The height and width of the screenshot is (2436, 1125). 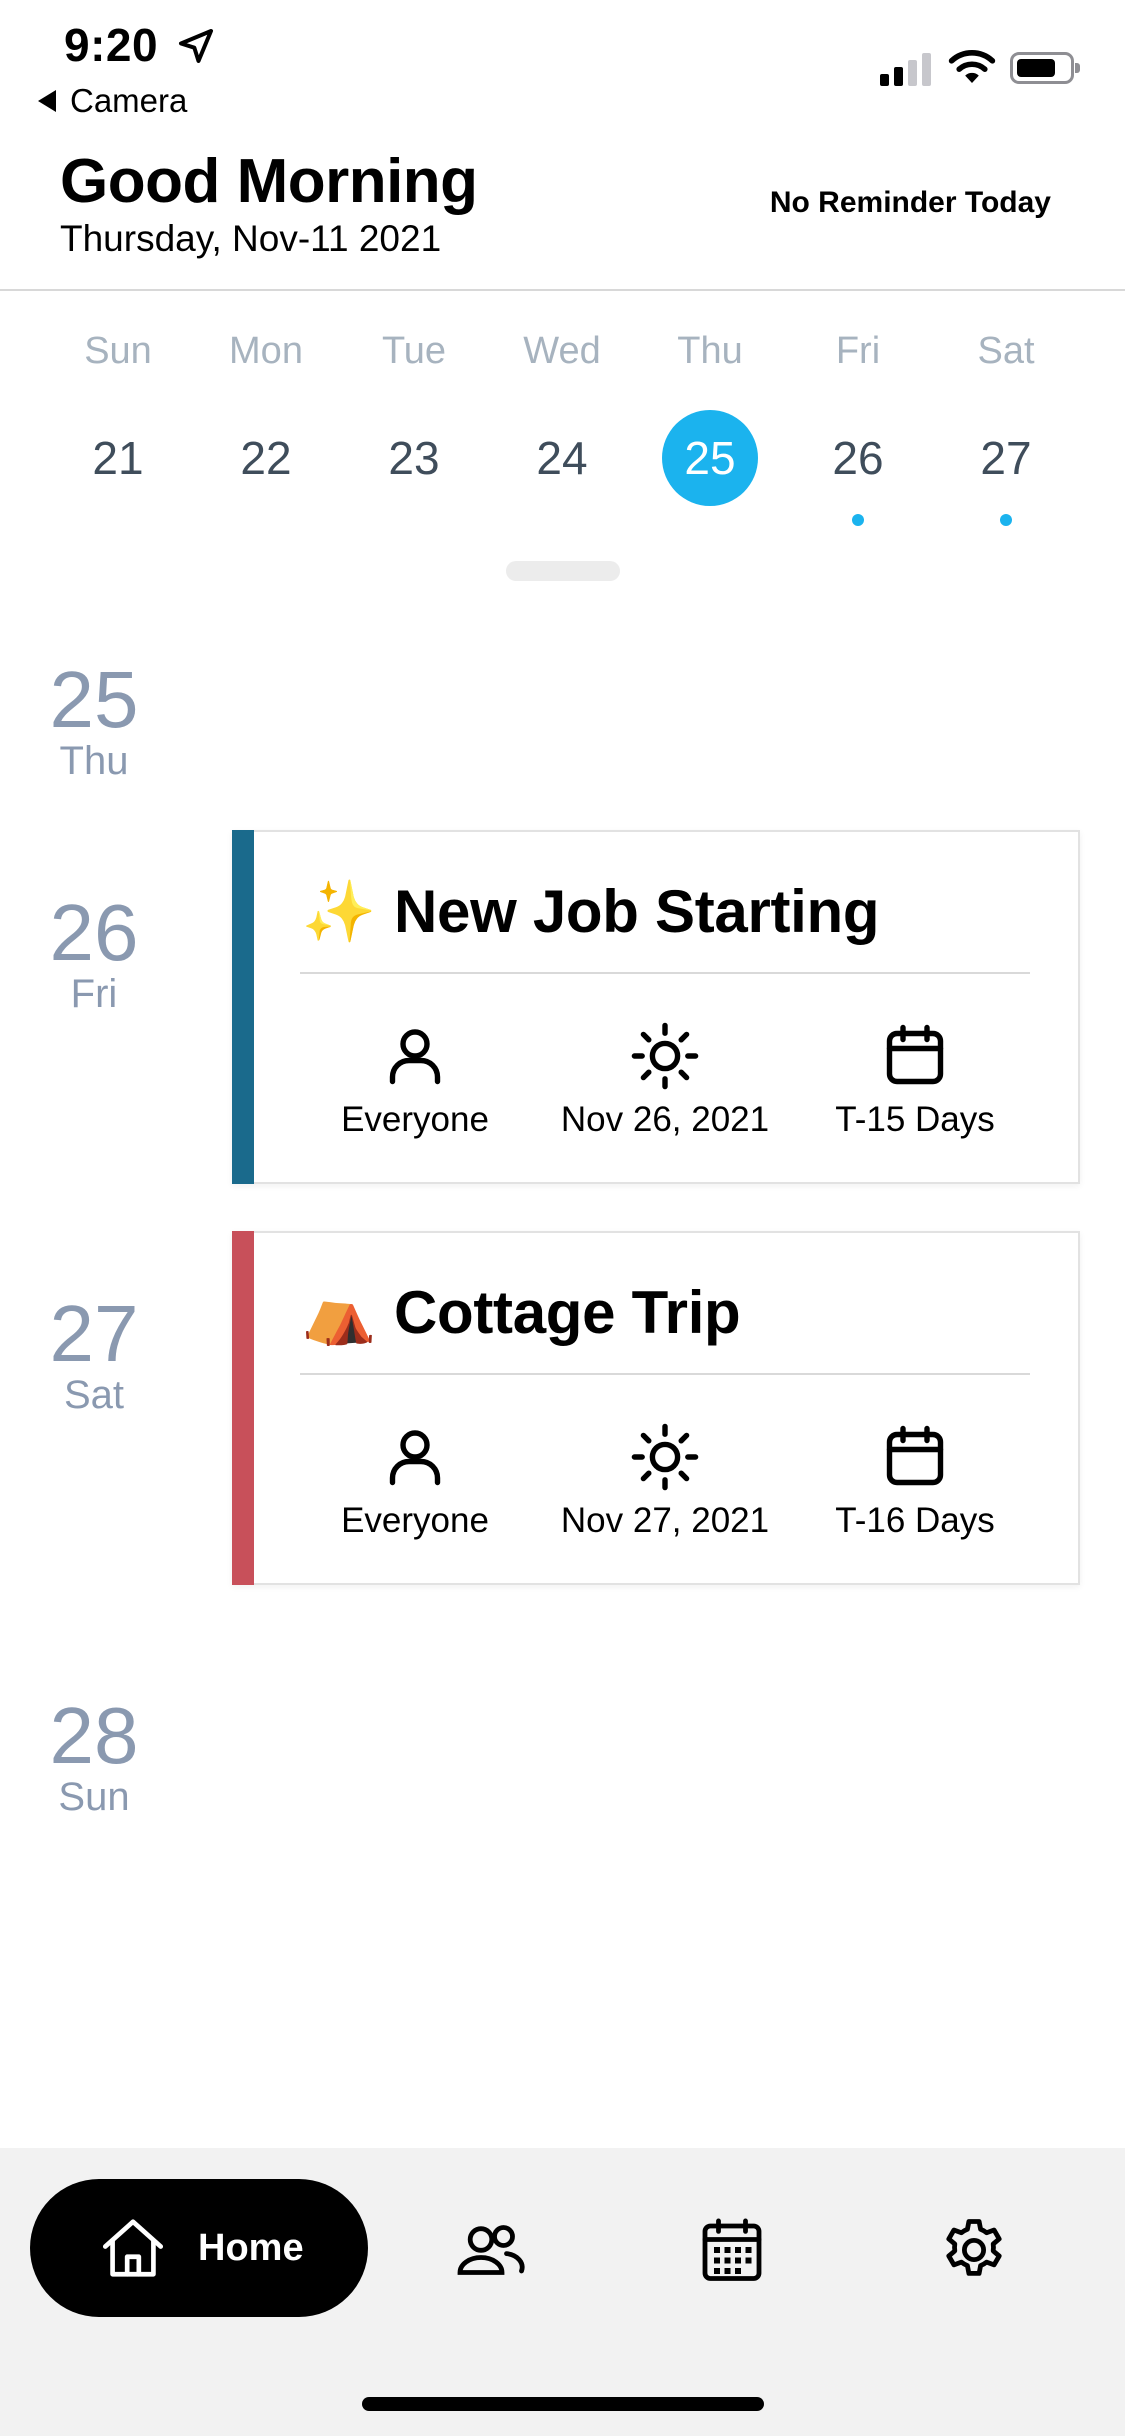 What do you see at coordinates (637, 911) in the screenshot?
I see `event-title: New Job Starting` at bounding box center [637, 911].